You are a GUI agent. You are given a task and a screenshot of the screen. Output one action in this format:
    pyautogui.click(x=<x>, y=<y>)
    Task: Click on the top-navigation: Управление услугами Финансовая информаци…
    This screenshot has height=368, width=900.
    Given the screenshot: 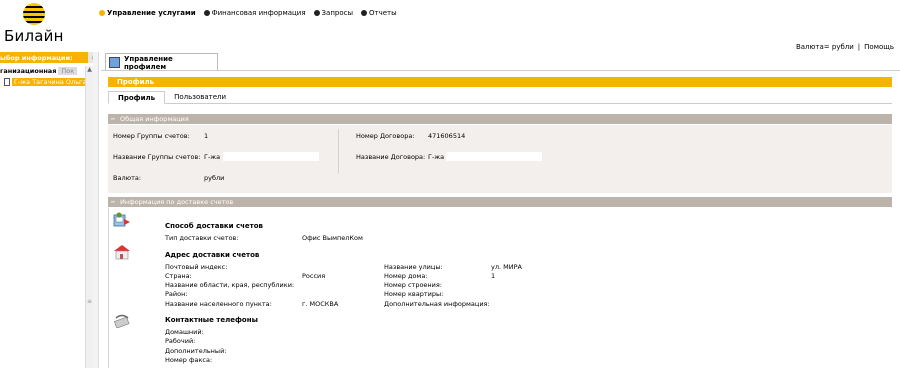 What is the action you would take?
    pyautogui.click(x=248, y=13)
    